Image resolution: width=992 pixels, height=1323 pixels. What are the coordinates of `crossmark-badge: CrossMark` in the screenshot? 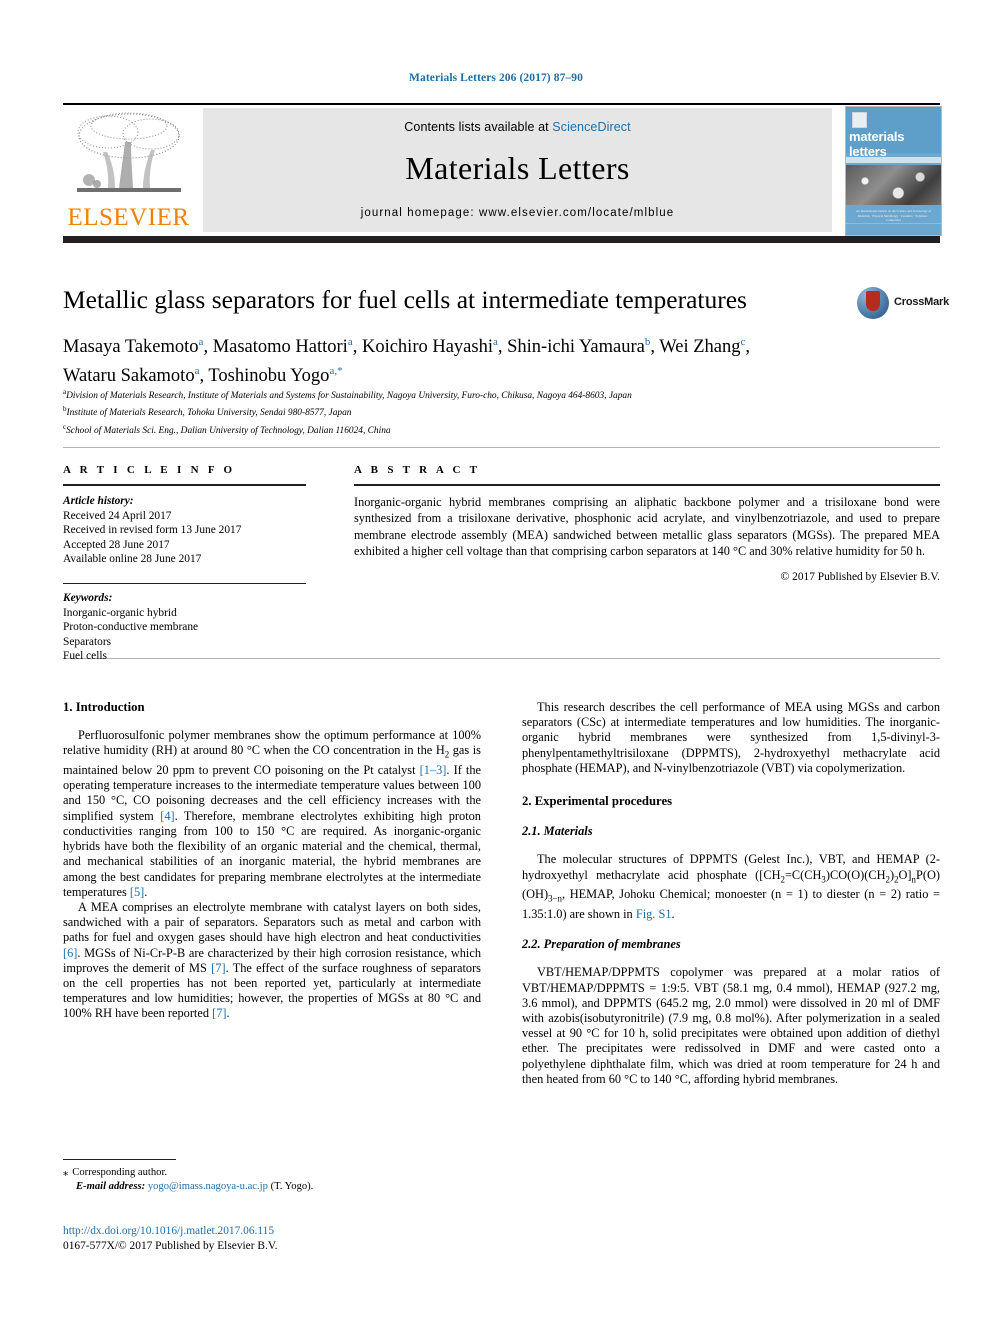 It's located at (903, 304).